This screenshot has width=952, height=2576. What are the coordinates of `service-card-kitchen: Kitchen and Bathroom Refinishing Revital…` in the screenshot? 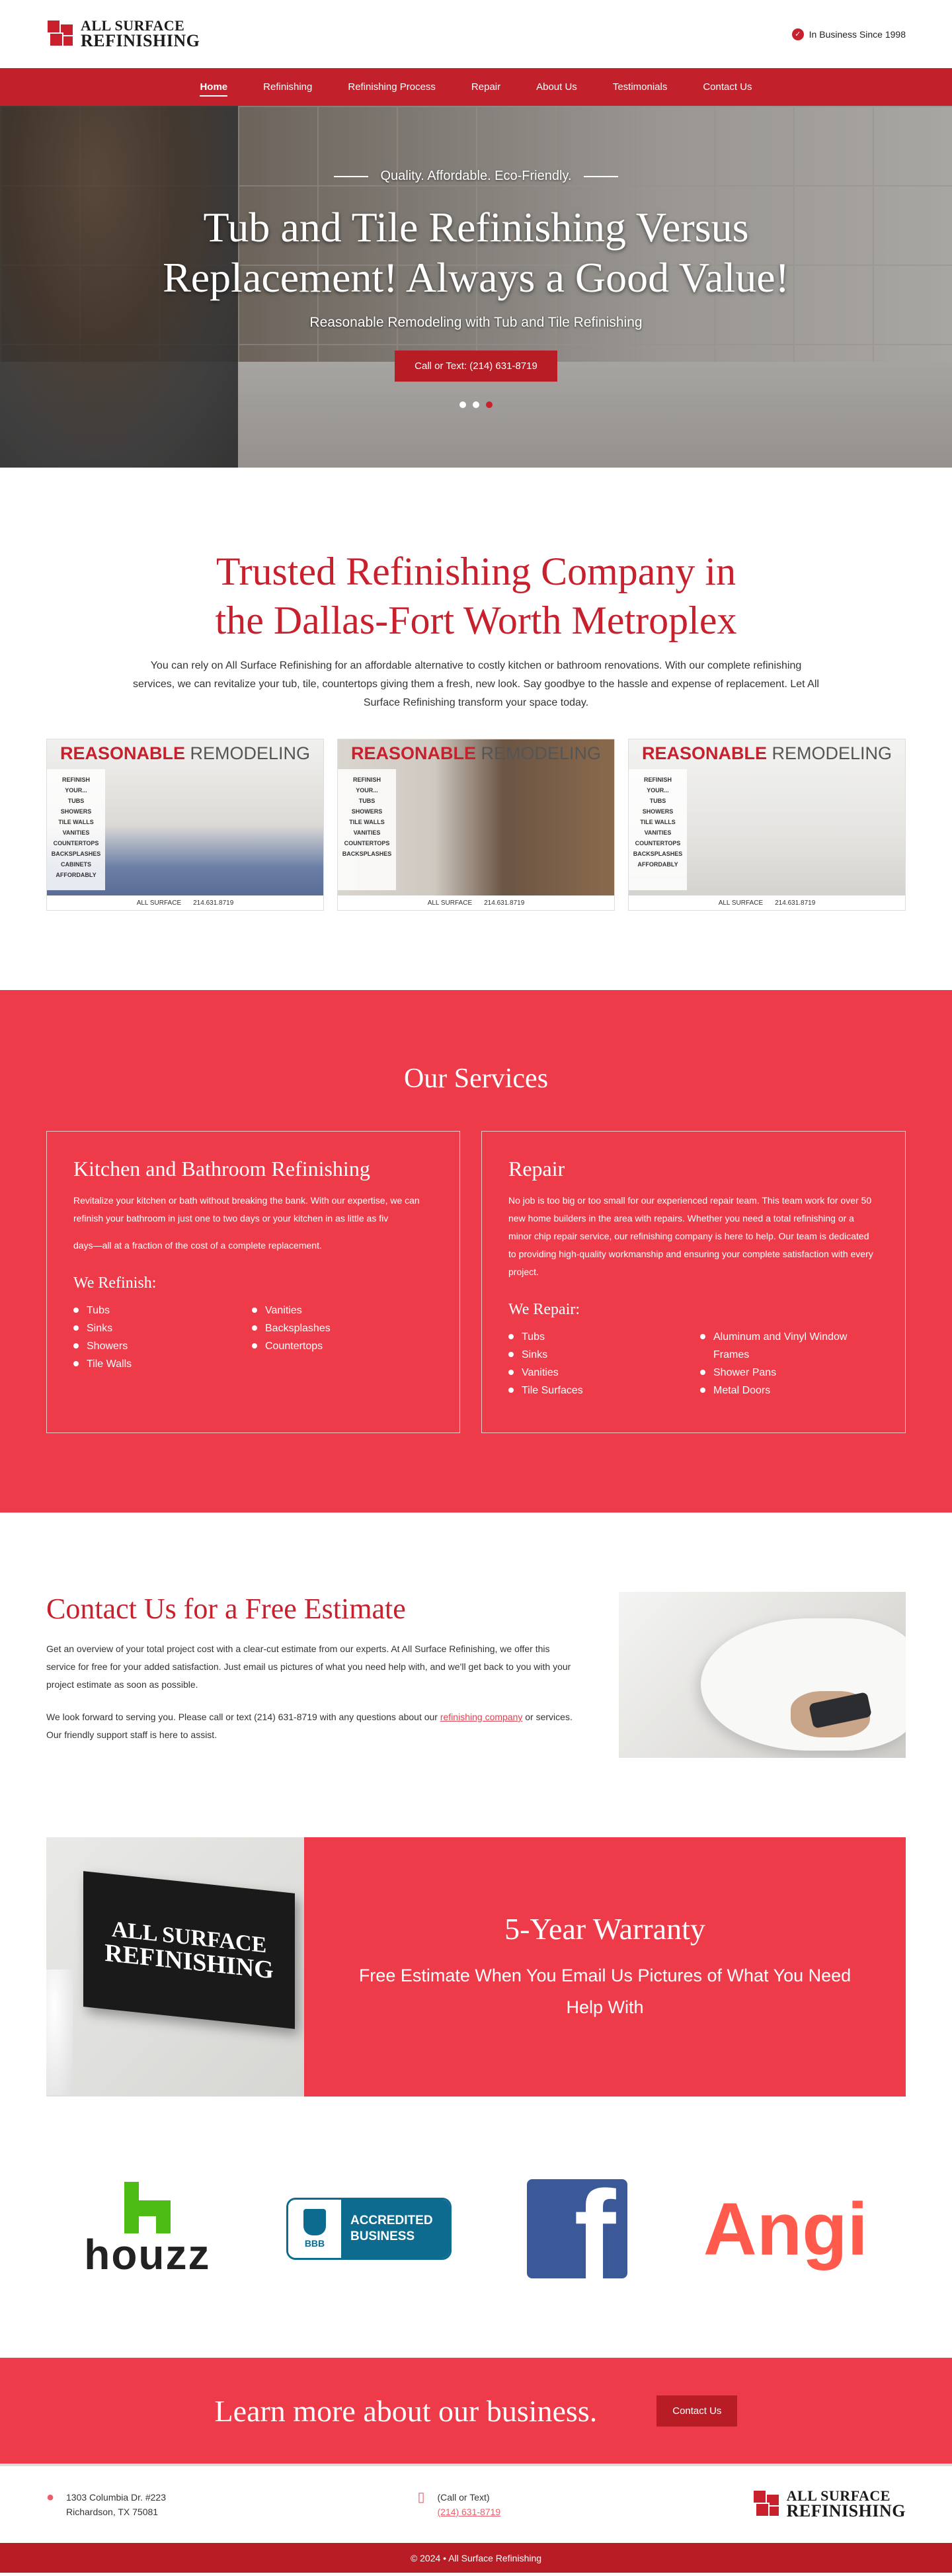 It's located at (253, 1282).